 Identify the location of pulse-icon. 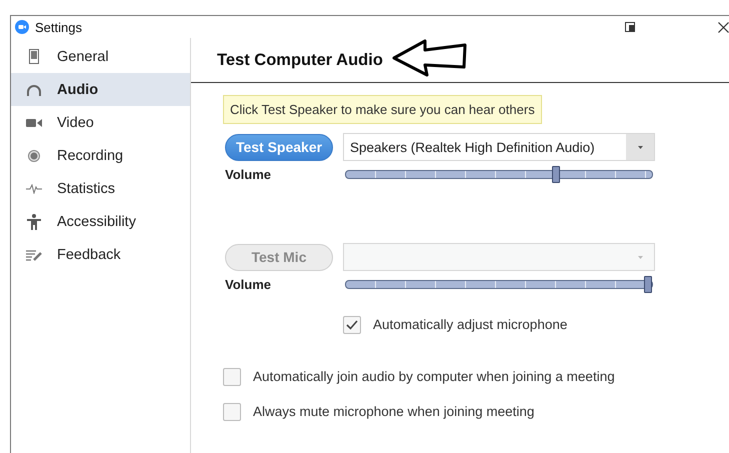
(34, 189).